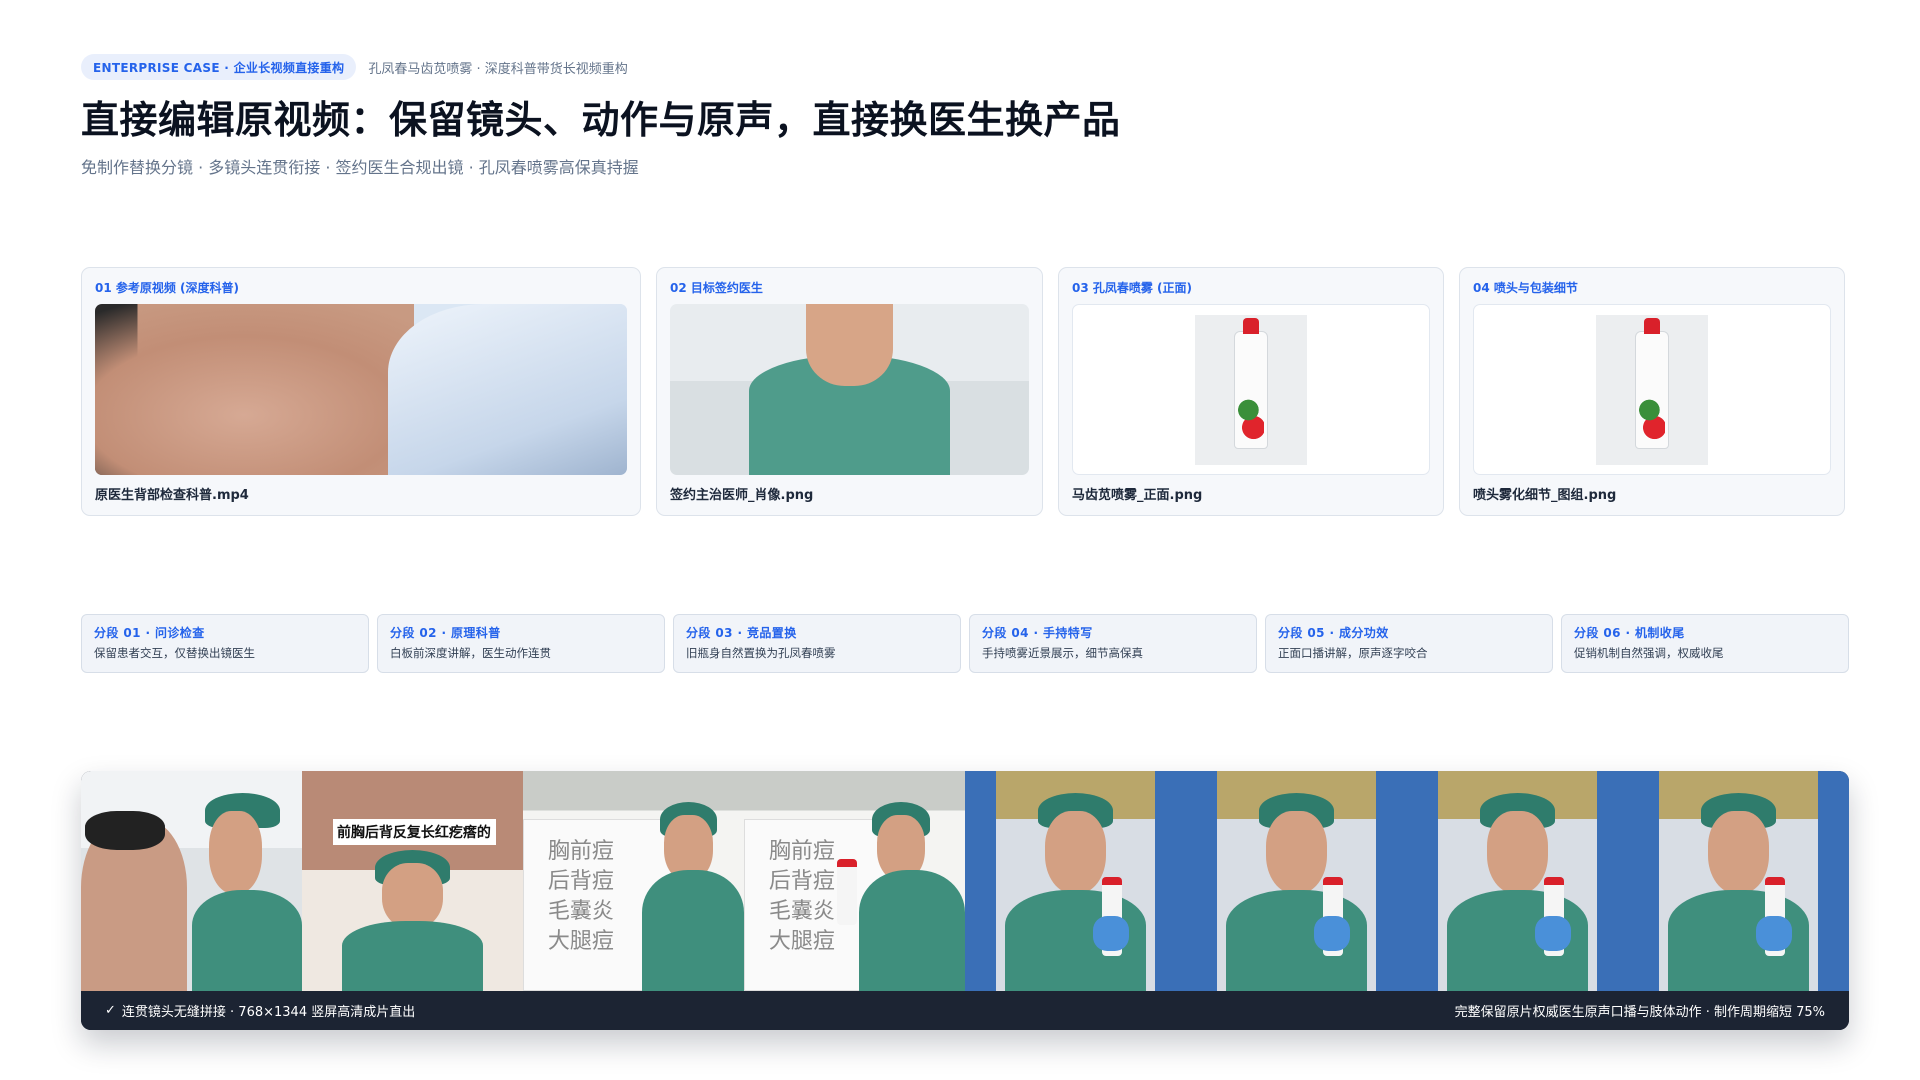  Describe the element at coordinates (741, 633) in the screenshot. I see `segment-title: 分段 03 · 竞品置换` at that location.